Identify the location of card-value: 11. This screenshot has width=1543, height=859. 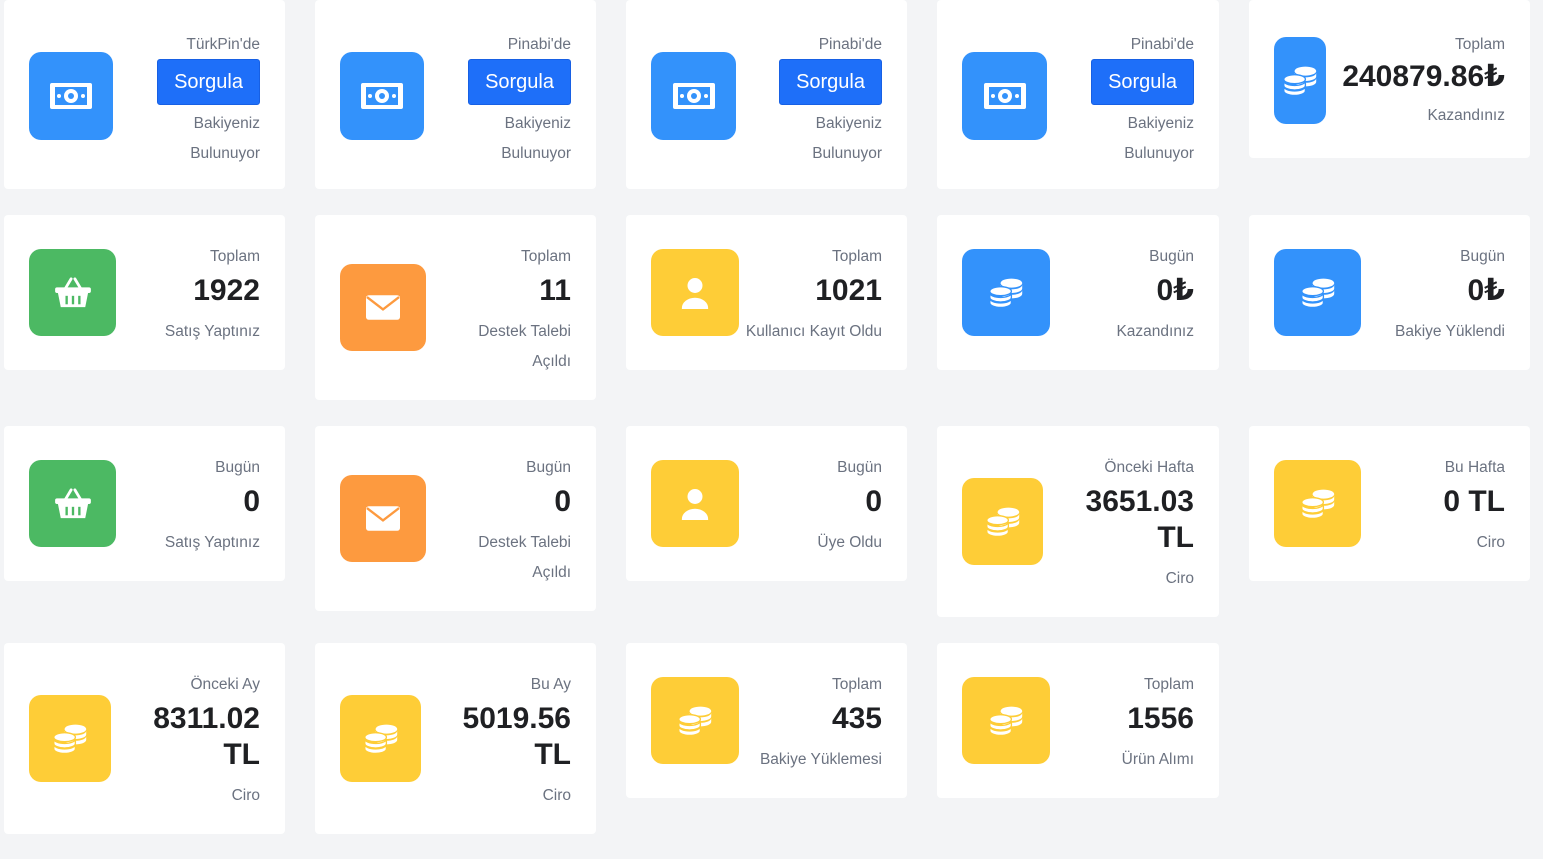
(555, 290).